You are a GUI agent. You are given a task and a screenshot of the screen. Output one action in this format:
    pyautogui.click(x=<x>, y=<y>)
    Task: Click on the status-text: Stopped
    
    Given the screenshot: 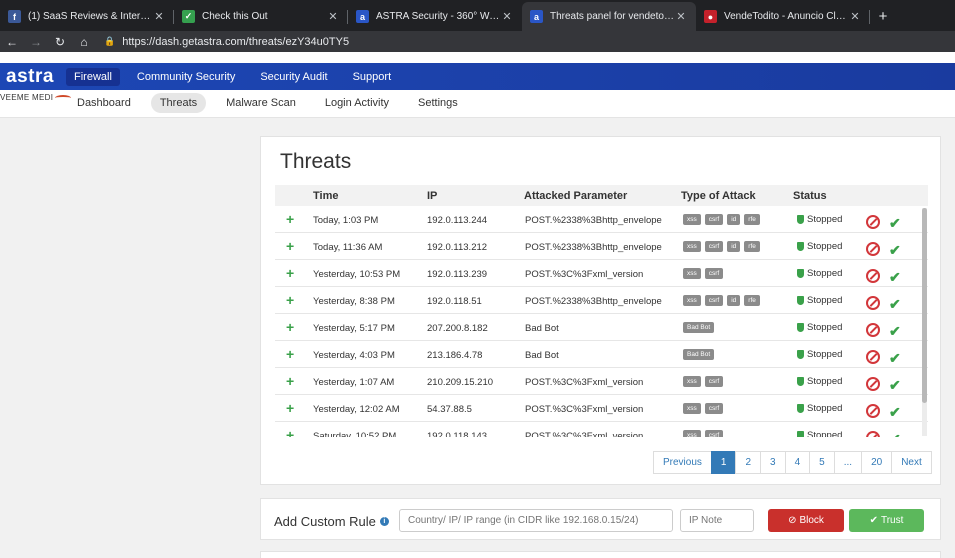 What is the action you would take?
    pyautogui.click(x=825, y=408)
    